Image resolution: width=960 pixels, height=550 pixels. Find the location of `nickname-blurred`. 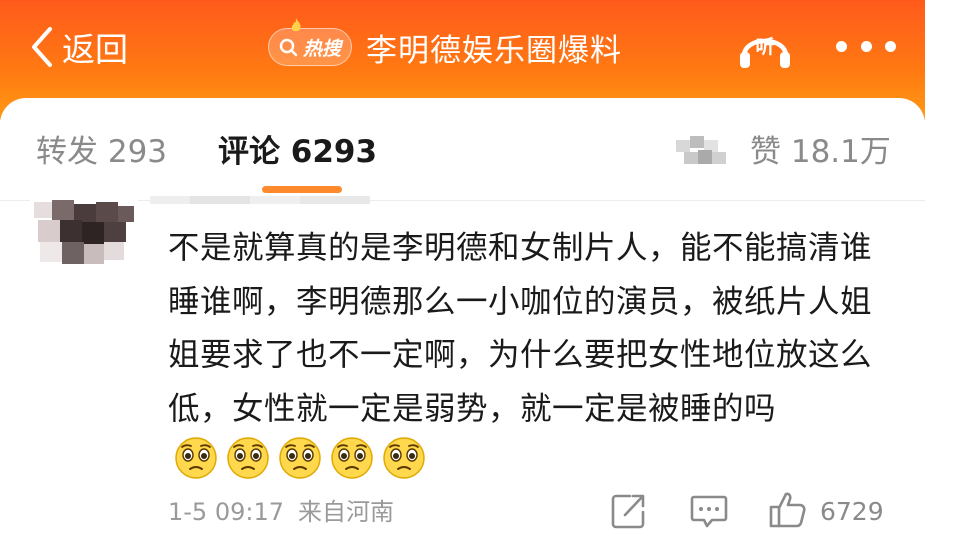

nickname-blurred is located at coordinates (270, 200).